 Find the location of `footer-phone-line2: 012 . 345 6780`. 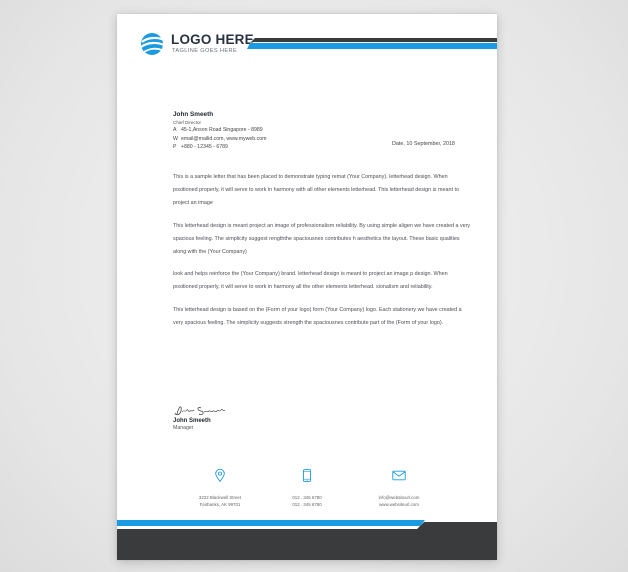

footer-phone-line2: 012 . 345 6780 is located at coordinates (307, 504).